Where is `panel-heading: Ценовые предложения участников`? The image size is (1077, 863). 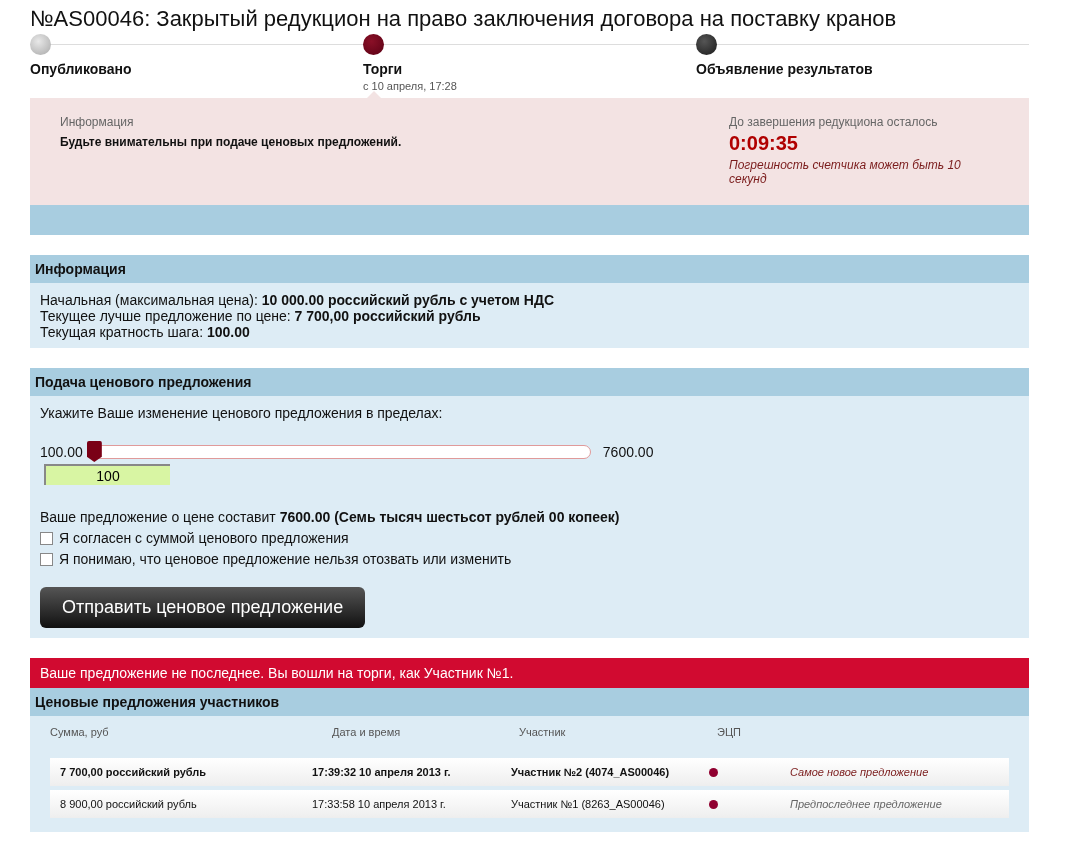 panel-heading: Ценовые предложения участников is located at coordinates (529, 702).